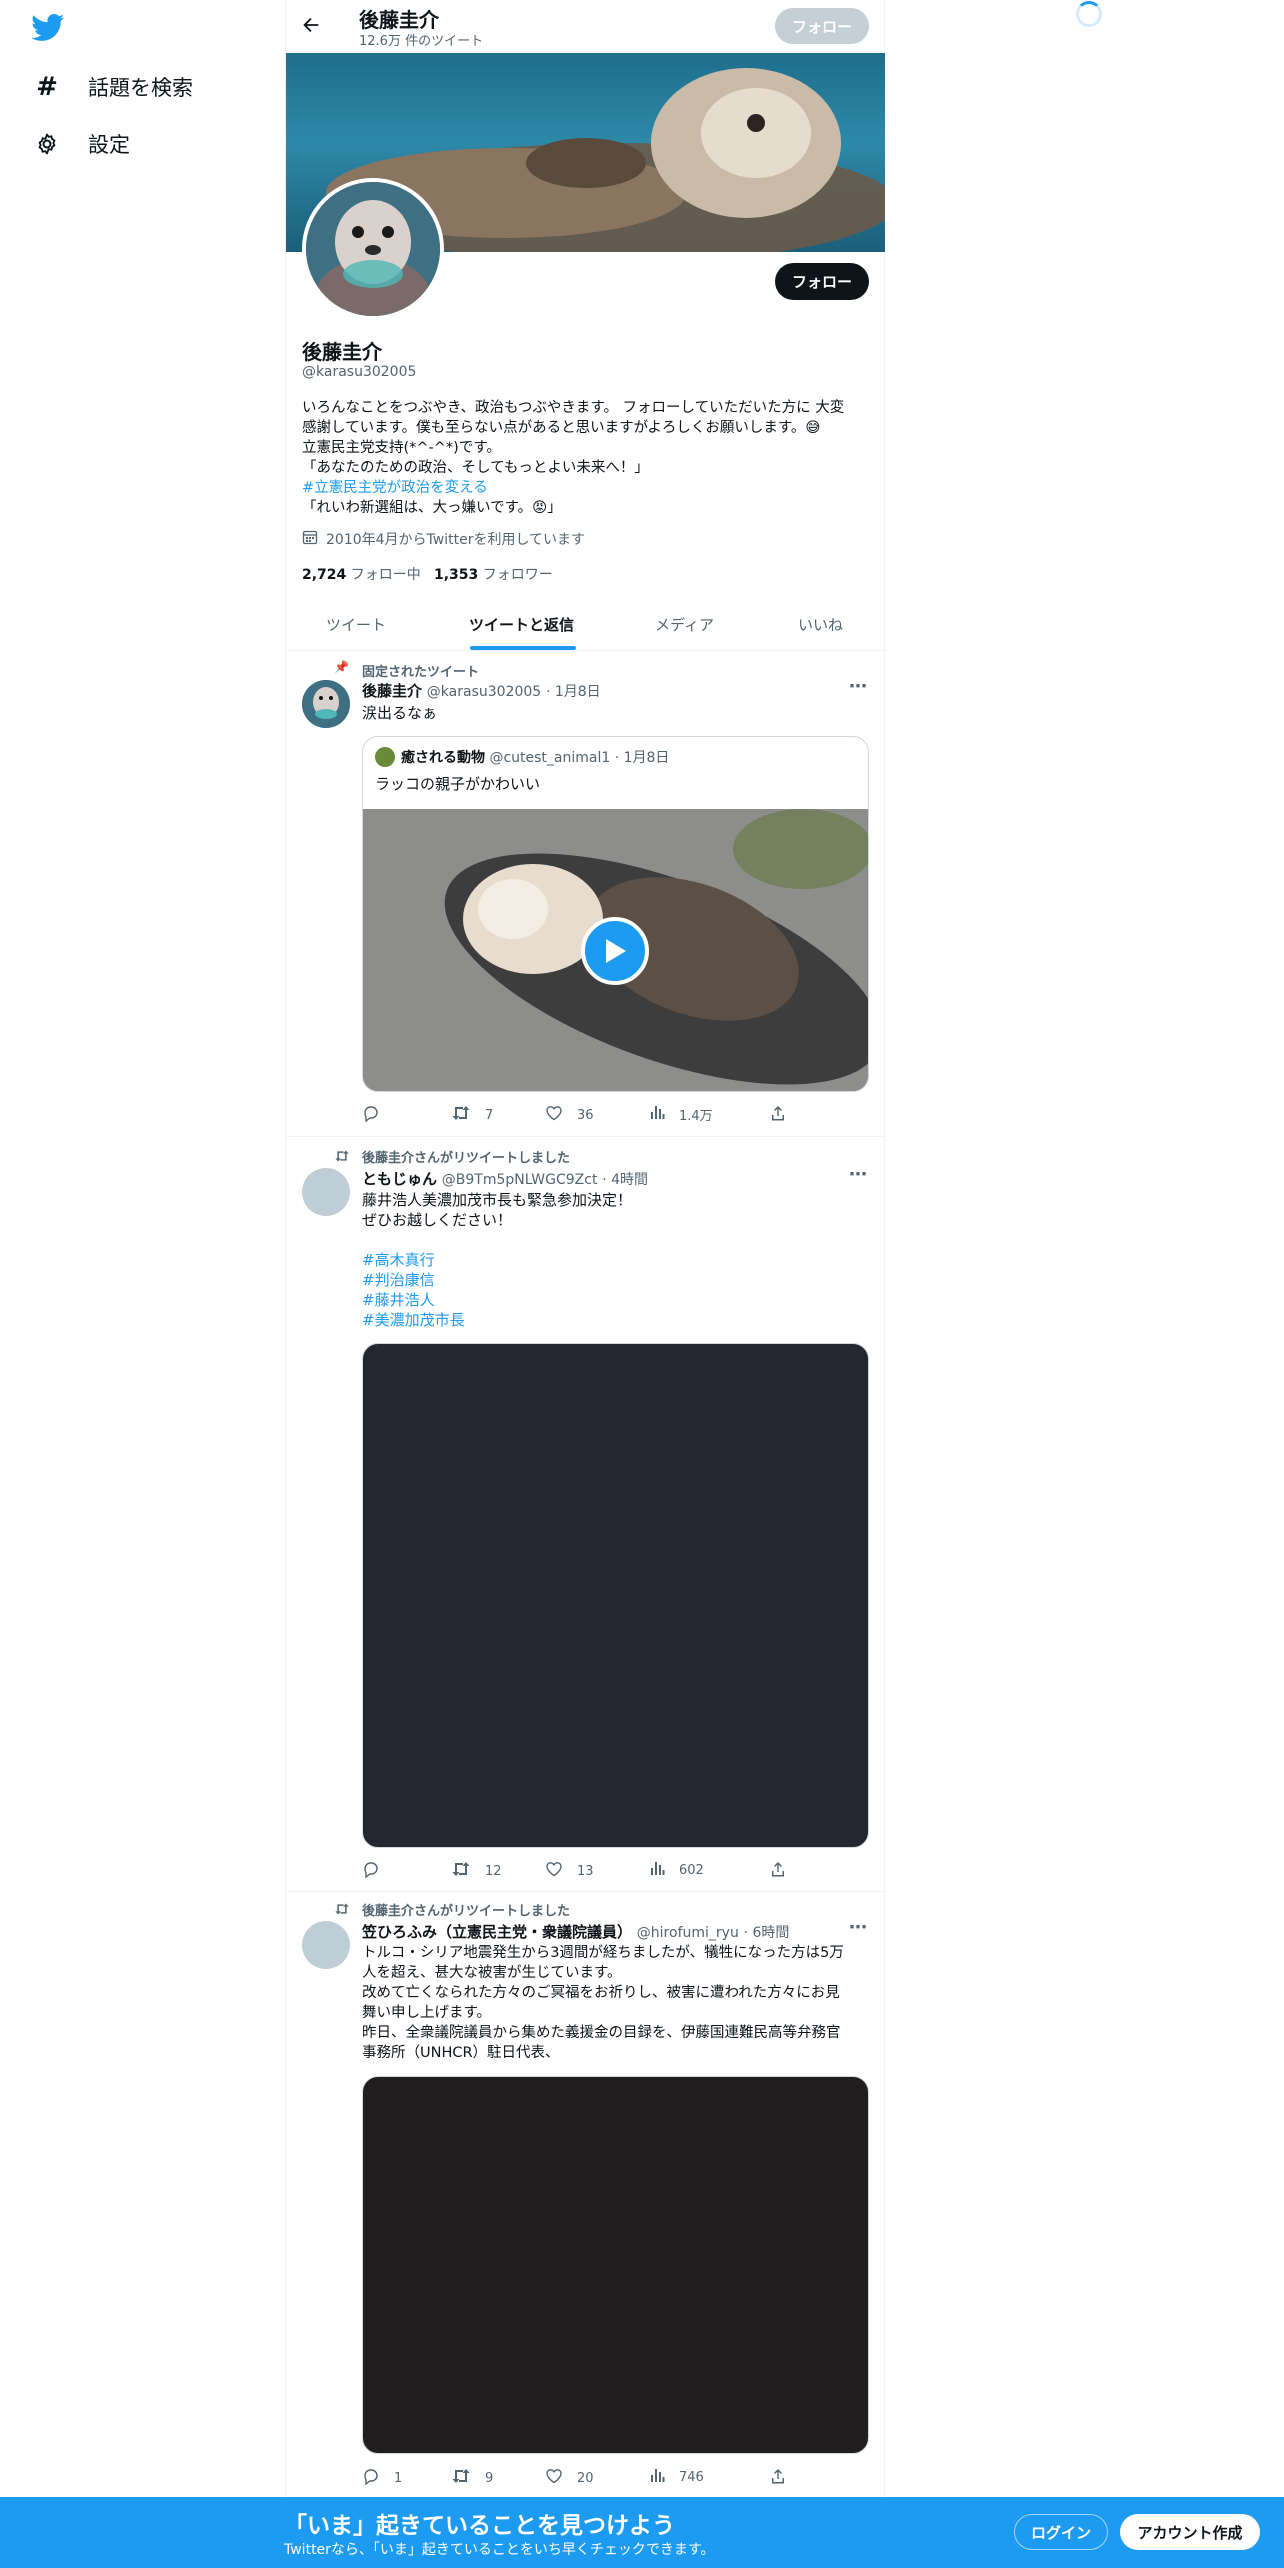 Image resolution: width=1284 pixels, height=2568 pixels. I want to click on retweet-button: 7, so click(472, 1115).